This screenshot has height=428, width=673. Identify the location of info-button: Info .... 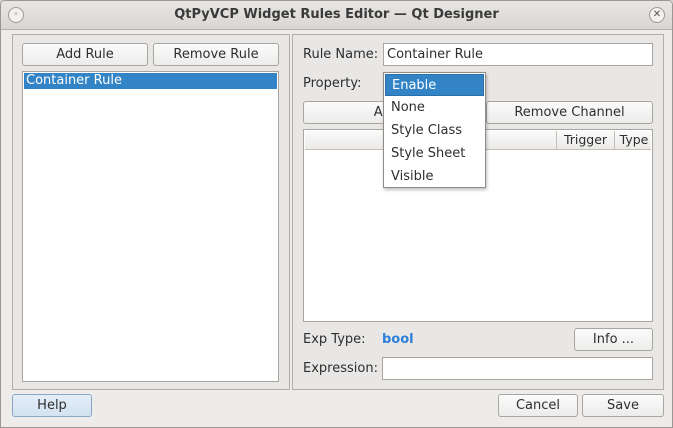
(613, 339).